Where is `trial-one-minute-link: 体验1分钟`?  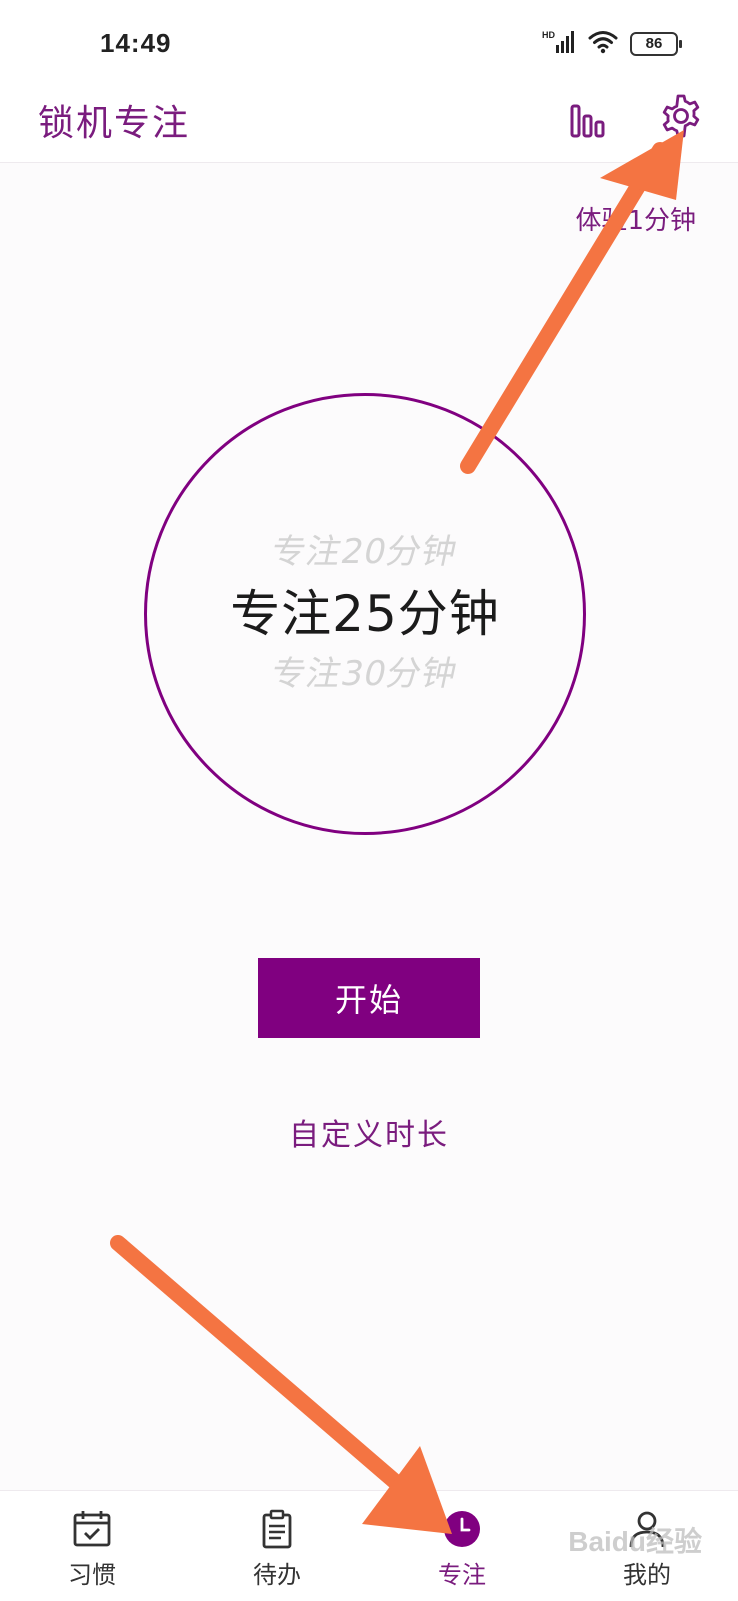 trial-one-minute-link: 体验1分钟 is located at coordinates (635, 218).